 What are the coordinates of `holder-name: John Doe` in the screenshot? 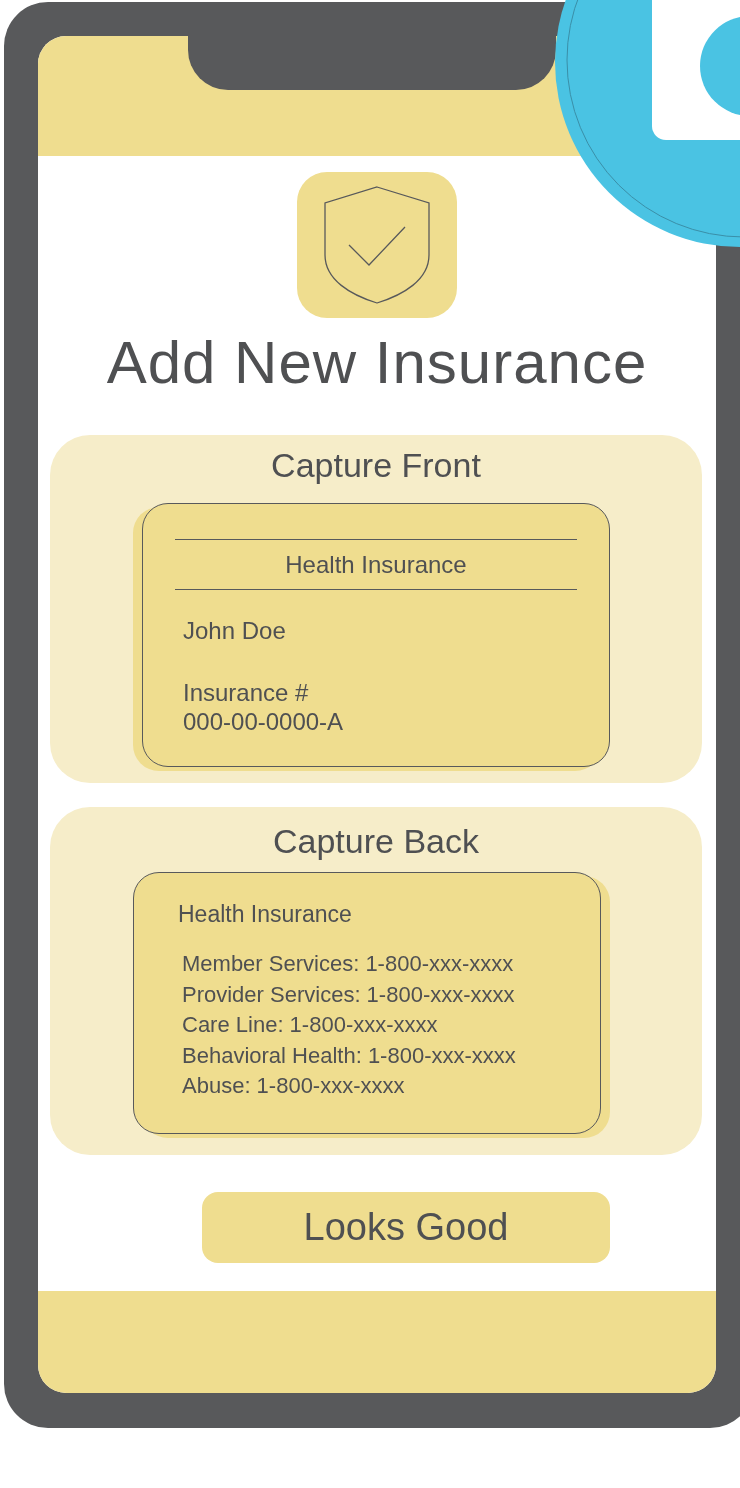 It's located at (235, 631).